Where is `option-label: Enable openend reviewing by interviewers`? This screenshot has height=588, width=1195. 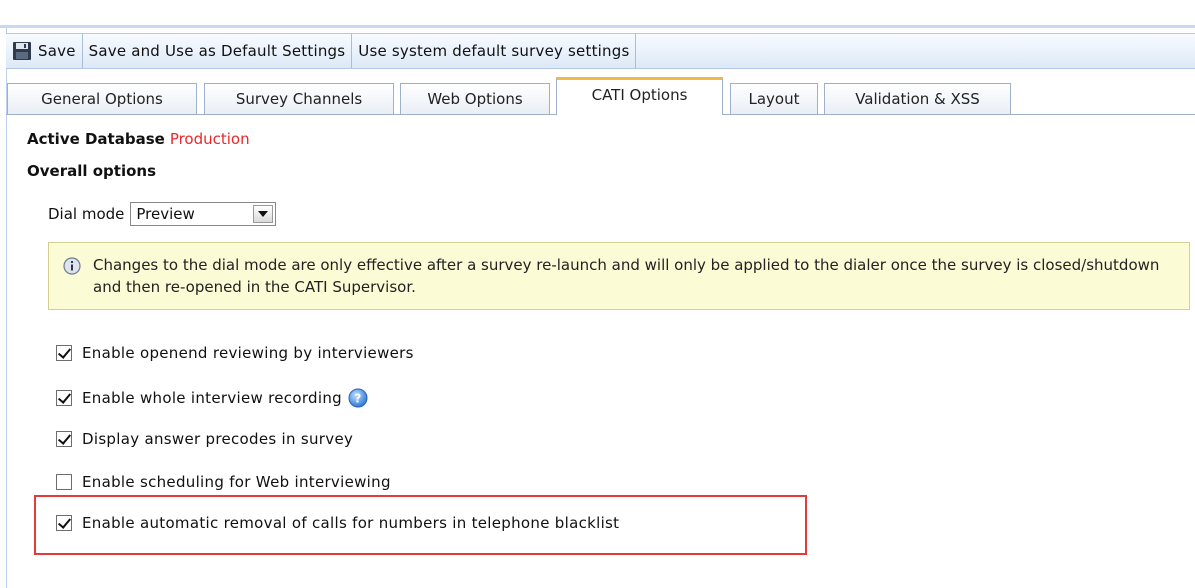
option-label: Enable openend reviewing by interviewers is located at coordinates (248, 353).